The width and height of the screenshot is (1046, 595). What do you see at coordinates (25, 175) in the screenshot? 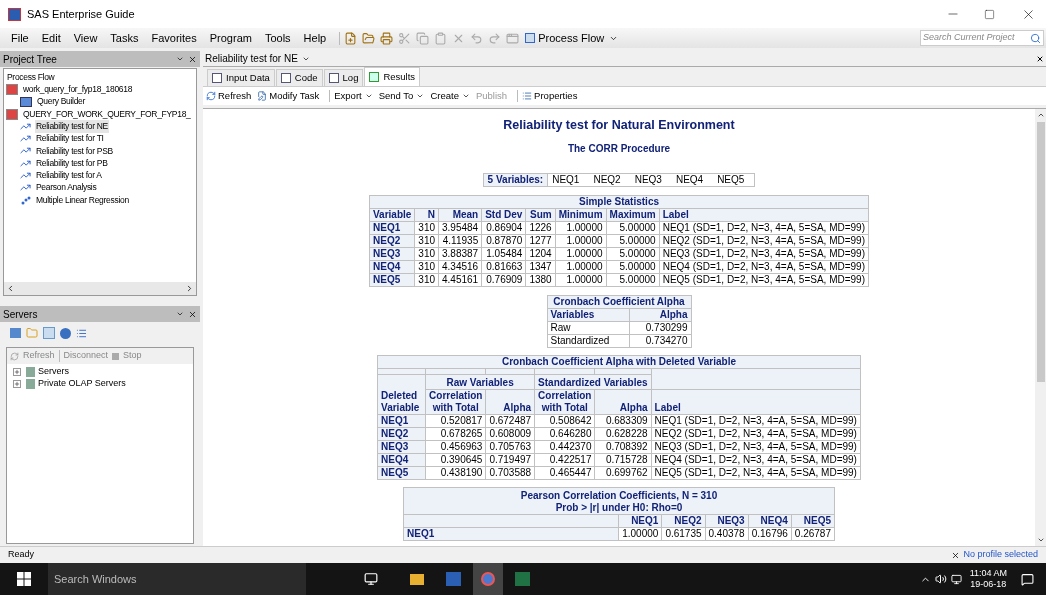
I see `line-chart-icon` at bounding box center [25, 175].